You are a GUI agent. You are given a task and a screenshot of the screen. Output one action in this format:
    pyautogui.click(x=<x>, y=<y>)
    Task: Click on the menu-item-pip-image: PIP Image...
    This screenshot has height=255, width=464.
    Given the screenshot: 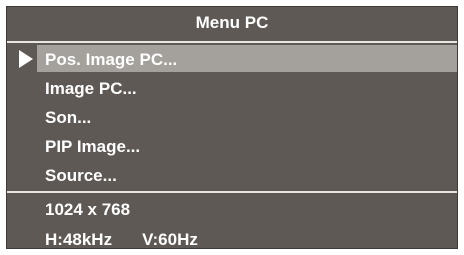 What is the action you would take?
    pyautogui.click(x=232, y=146)
    